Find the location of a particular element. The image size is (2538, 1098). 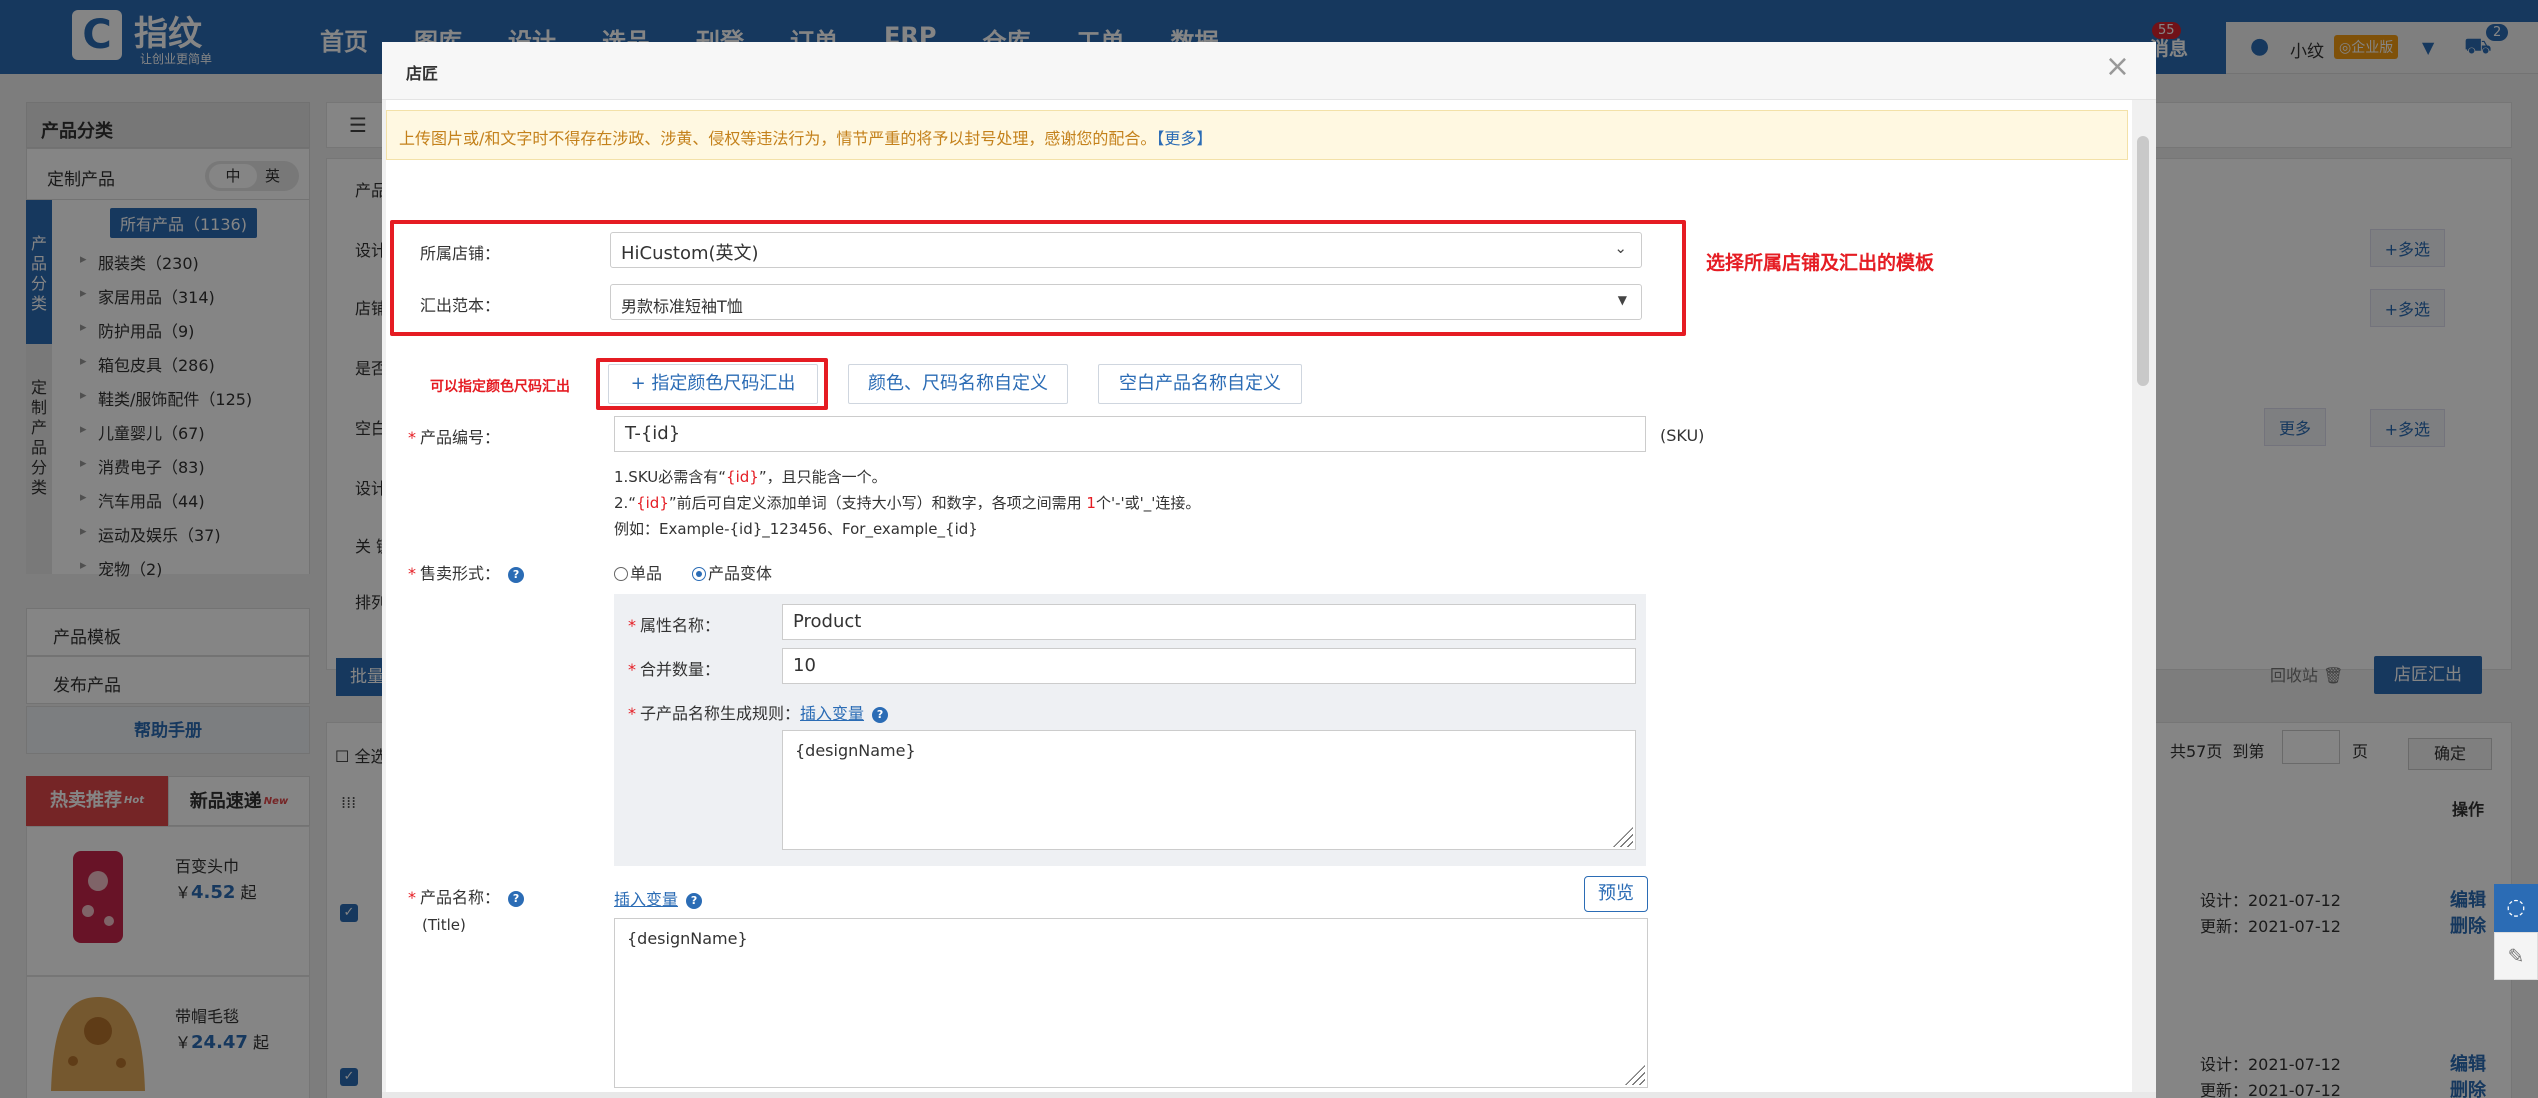

merge-value: 10 is located at coordinates (804, 665).